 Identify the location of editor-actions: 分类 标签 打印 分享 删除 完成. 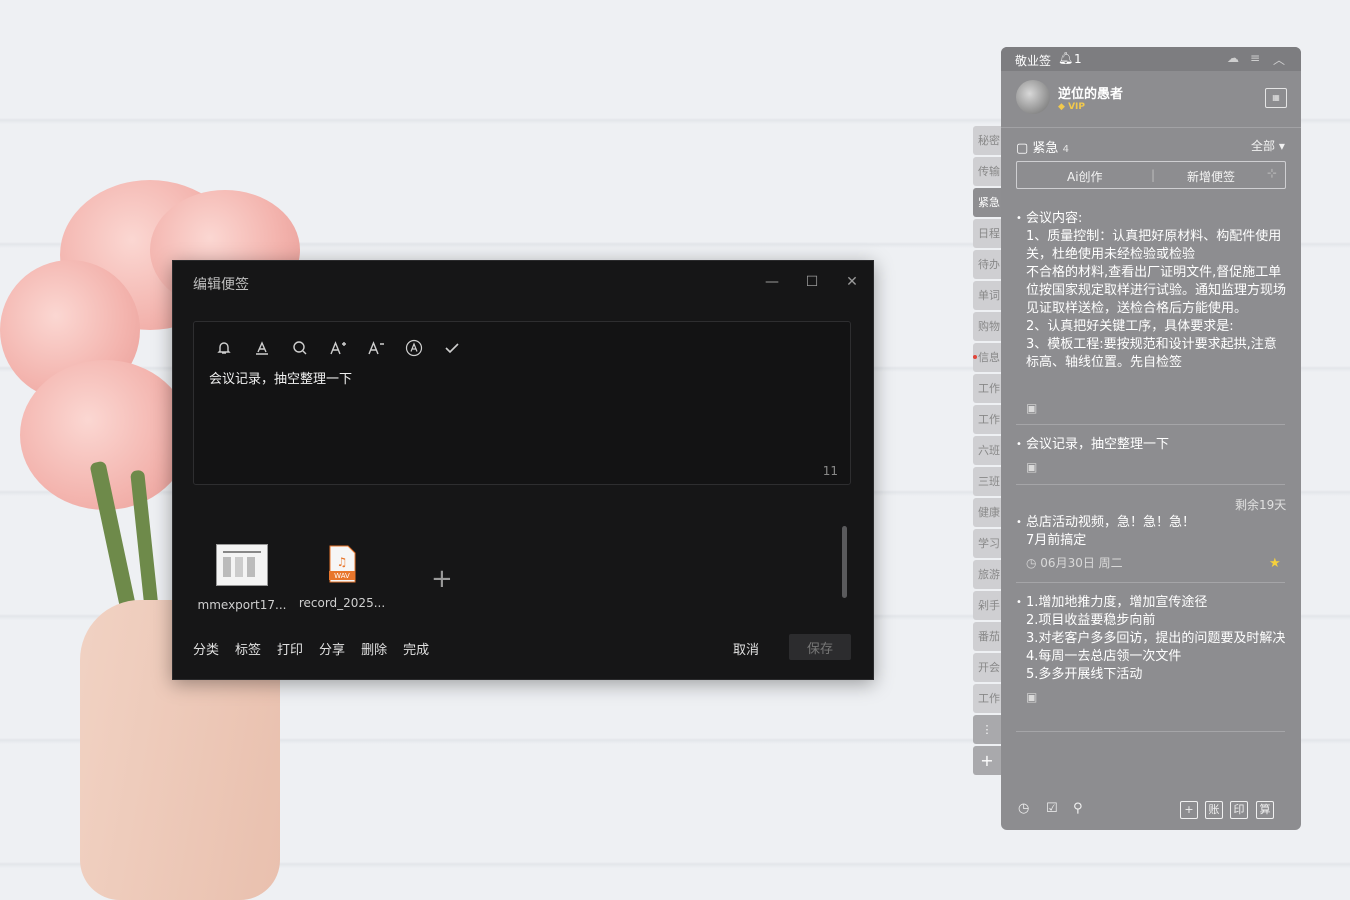
(311, 648).